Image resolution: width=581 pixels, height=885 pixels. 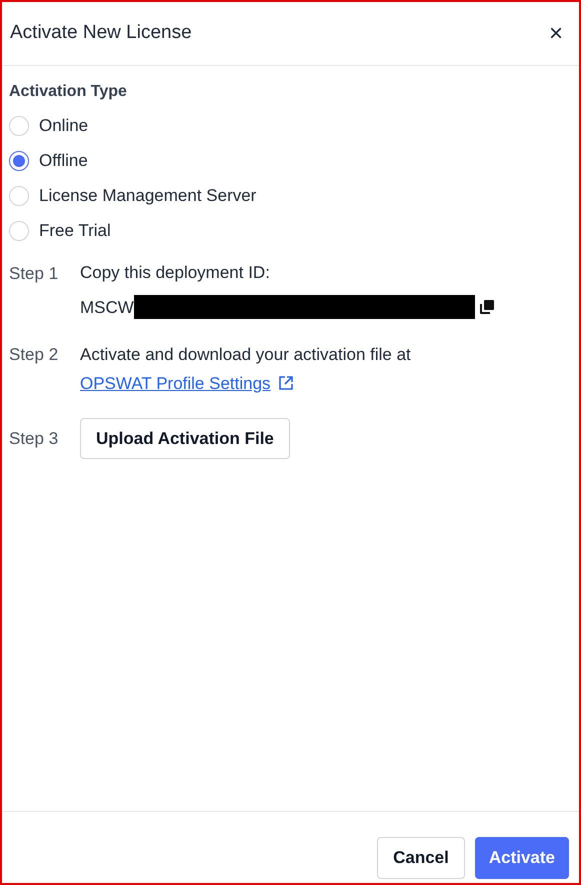 I want to click on close-button: ×, so click(x=555, y=34).